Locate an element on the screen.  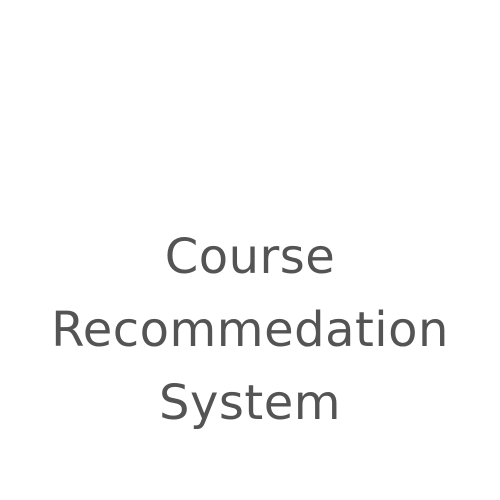
title-line-2: Recommedation is located at coordinates (250, 330).